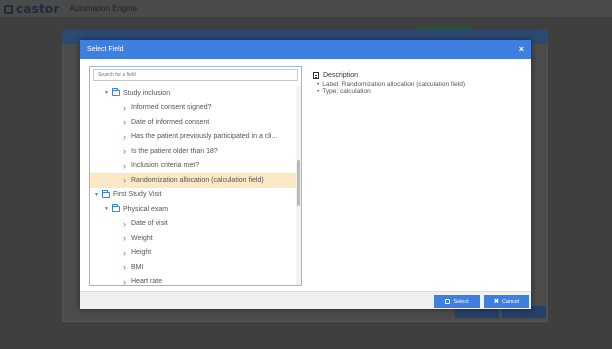 Image resolution: width=612 pixels, height=349 pixels. What do you see at coordinates (174, 151) in the screenshot?
I see `tree-item-label: Is the patient older than 18?` at bounding box center [174, 151].